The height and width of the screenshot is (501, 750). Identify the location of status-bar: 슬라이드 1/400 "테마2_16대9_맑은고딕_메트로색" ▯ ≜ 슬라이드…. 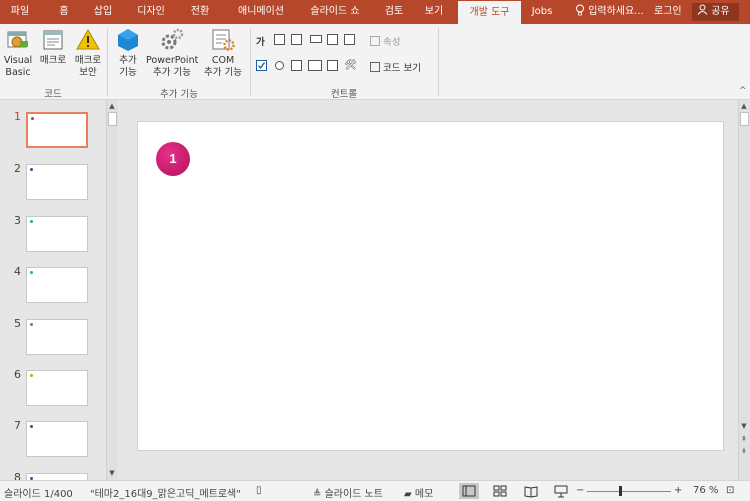
(375, 490).